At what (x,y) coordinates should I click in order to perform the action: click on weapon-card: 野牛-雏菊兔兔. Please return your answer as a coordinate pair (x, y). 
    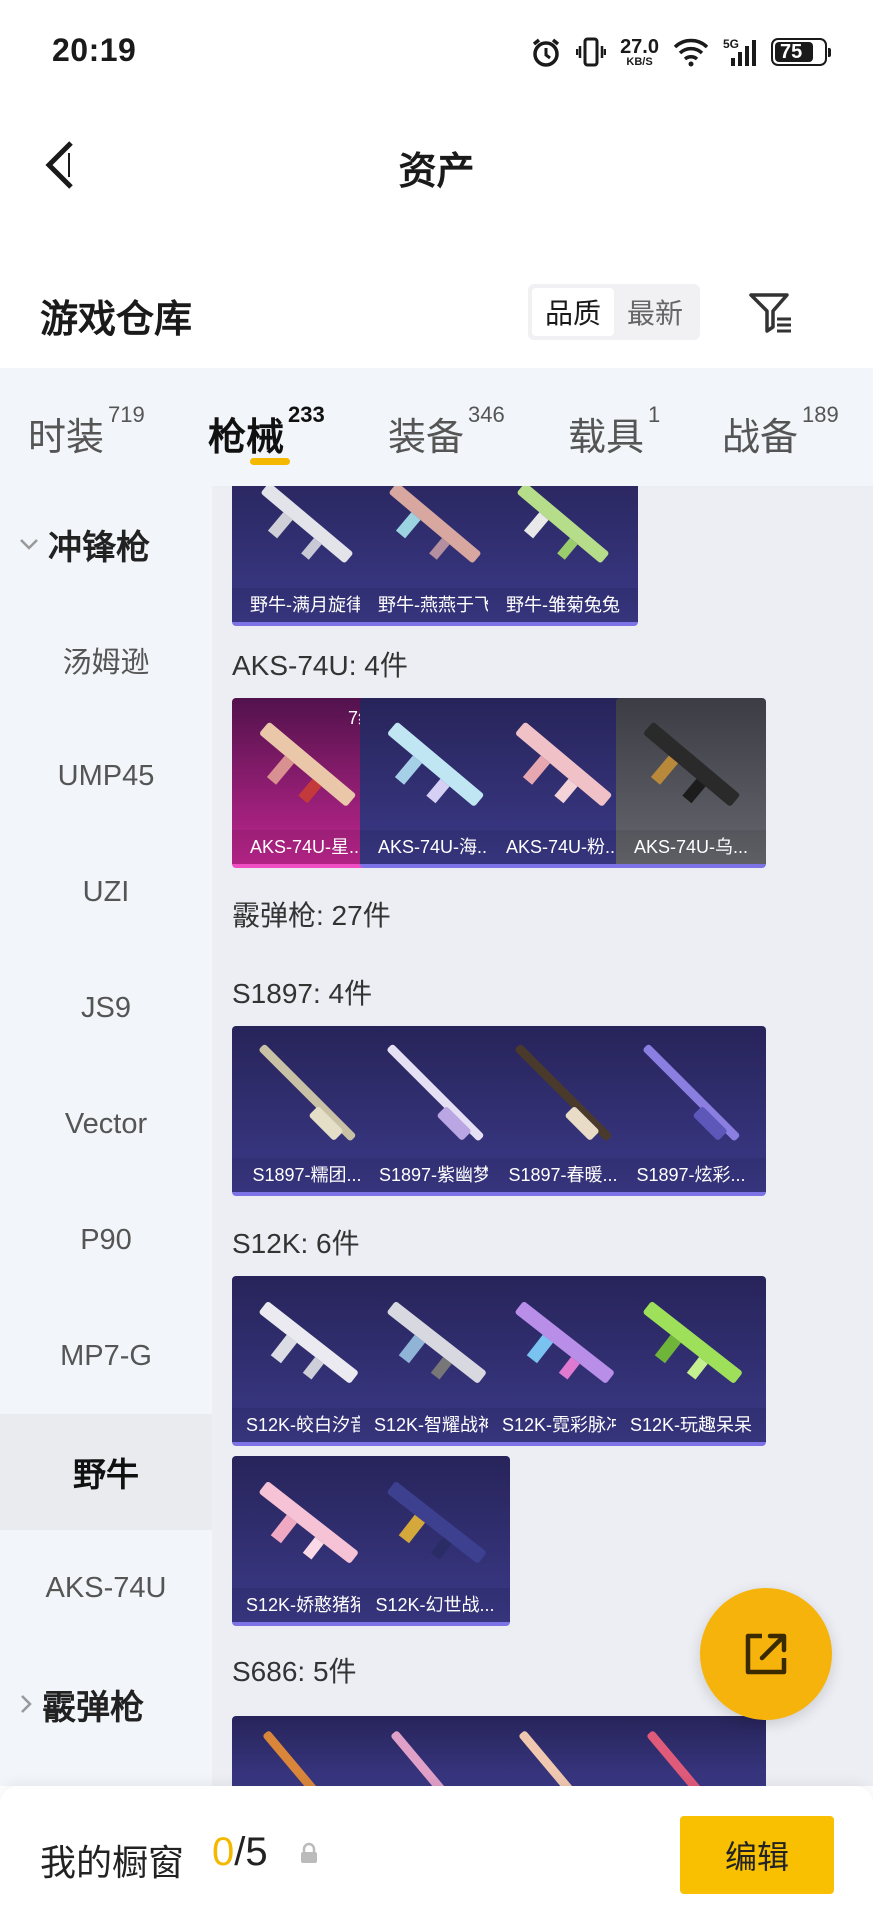
    Looking at the image, I should click on (563, 556).